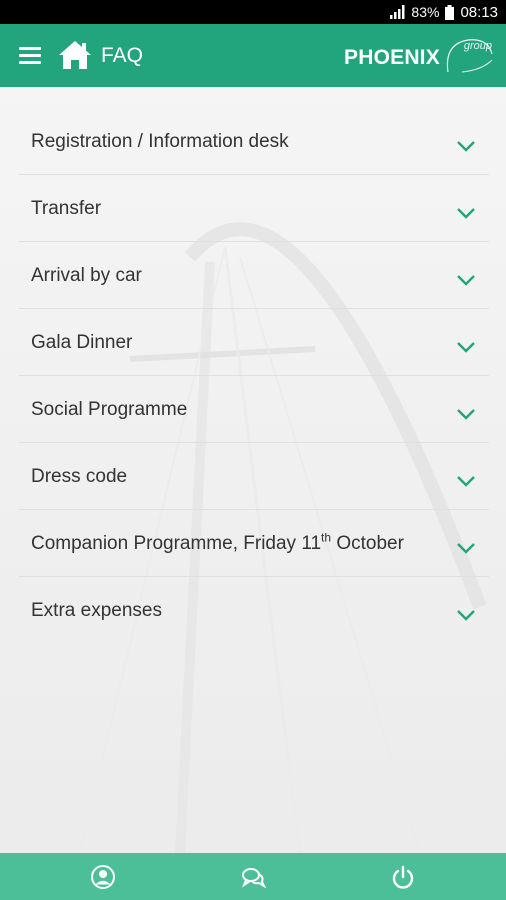 The width and height of the screenshot is (506, 900). I want to click on app-bar: FAQ PHOENIX group, so click(253, 55).